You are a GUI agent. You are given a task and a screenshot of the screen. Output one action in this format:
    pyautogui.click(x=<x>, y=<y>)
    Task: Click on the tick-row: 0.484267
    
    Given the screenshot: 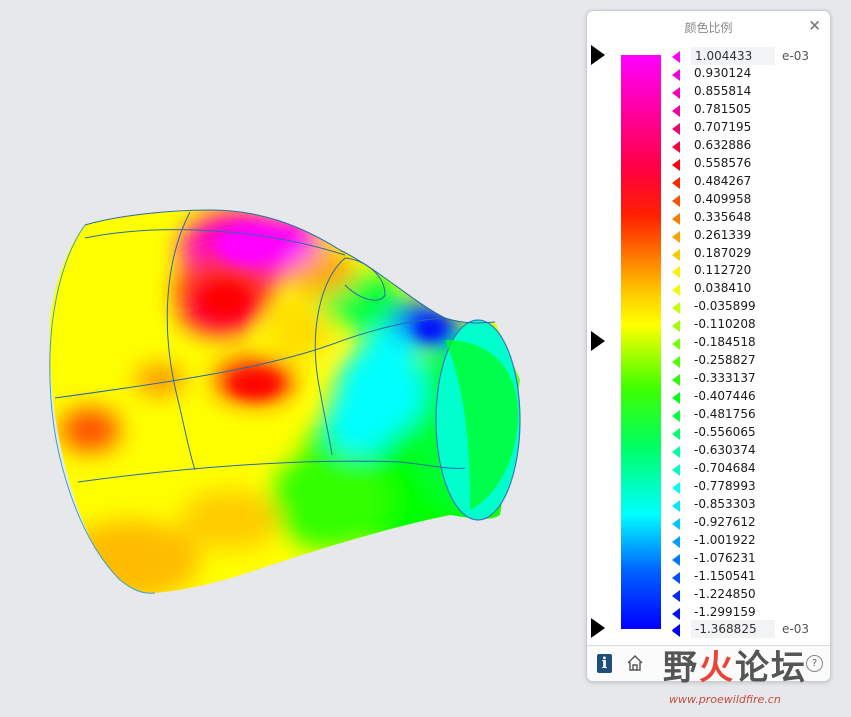 What is the action you would take?
    pyautogui.click(x=747, y=182)
    